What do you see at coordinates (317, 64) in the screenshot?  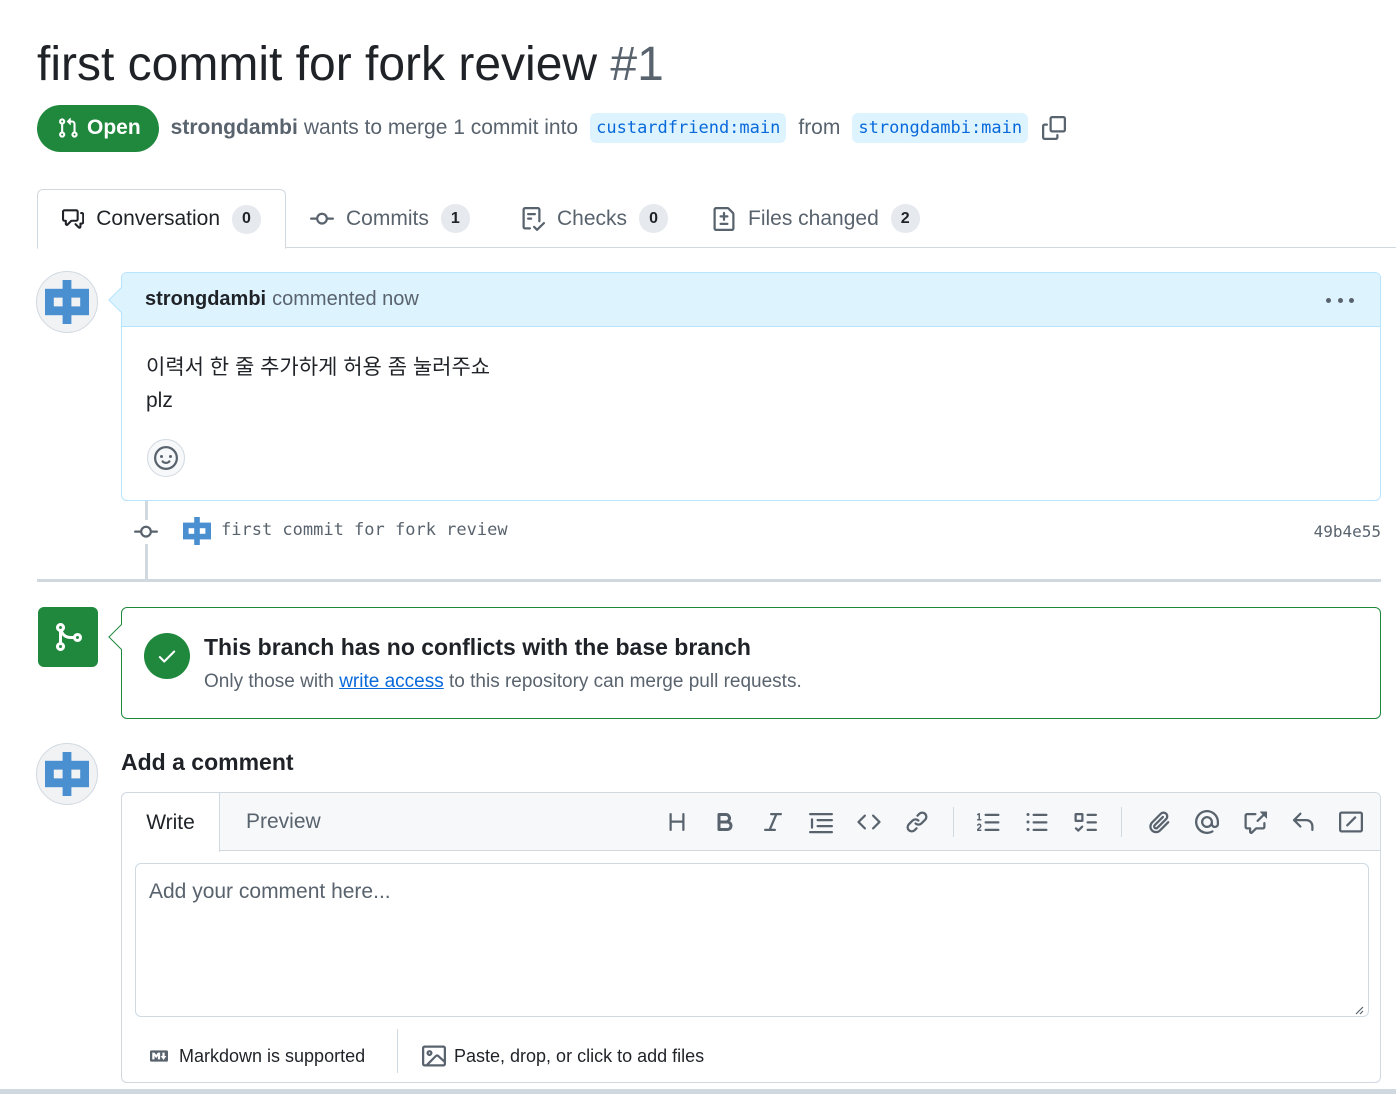 I see `pr-title: first commit for fork review` at bounding box center [317, 64].